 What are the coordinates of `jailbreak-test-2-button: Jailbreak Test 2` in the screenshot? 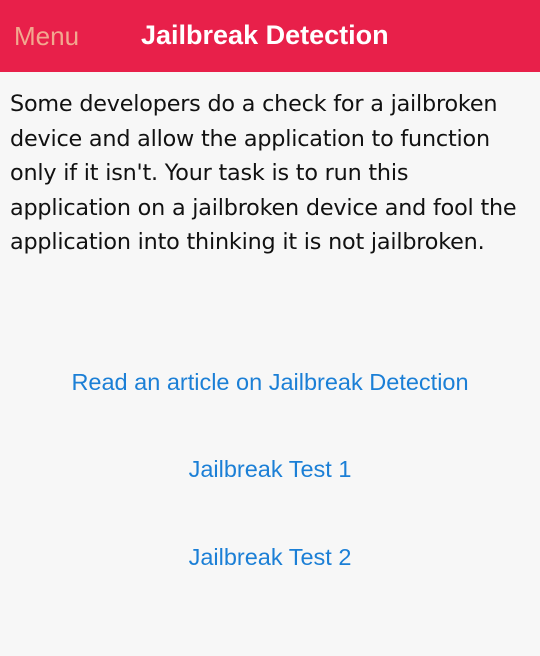 It's located at (270, 557).